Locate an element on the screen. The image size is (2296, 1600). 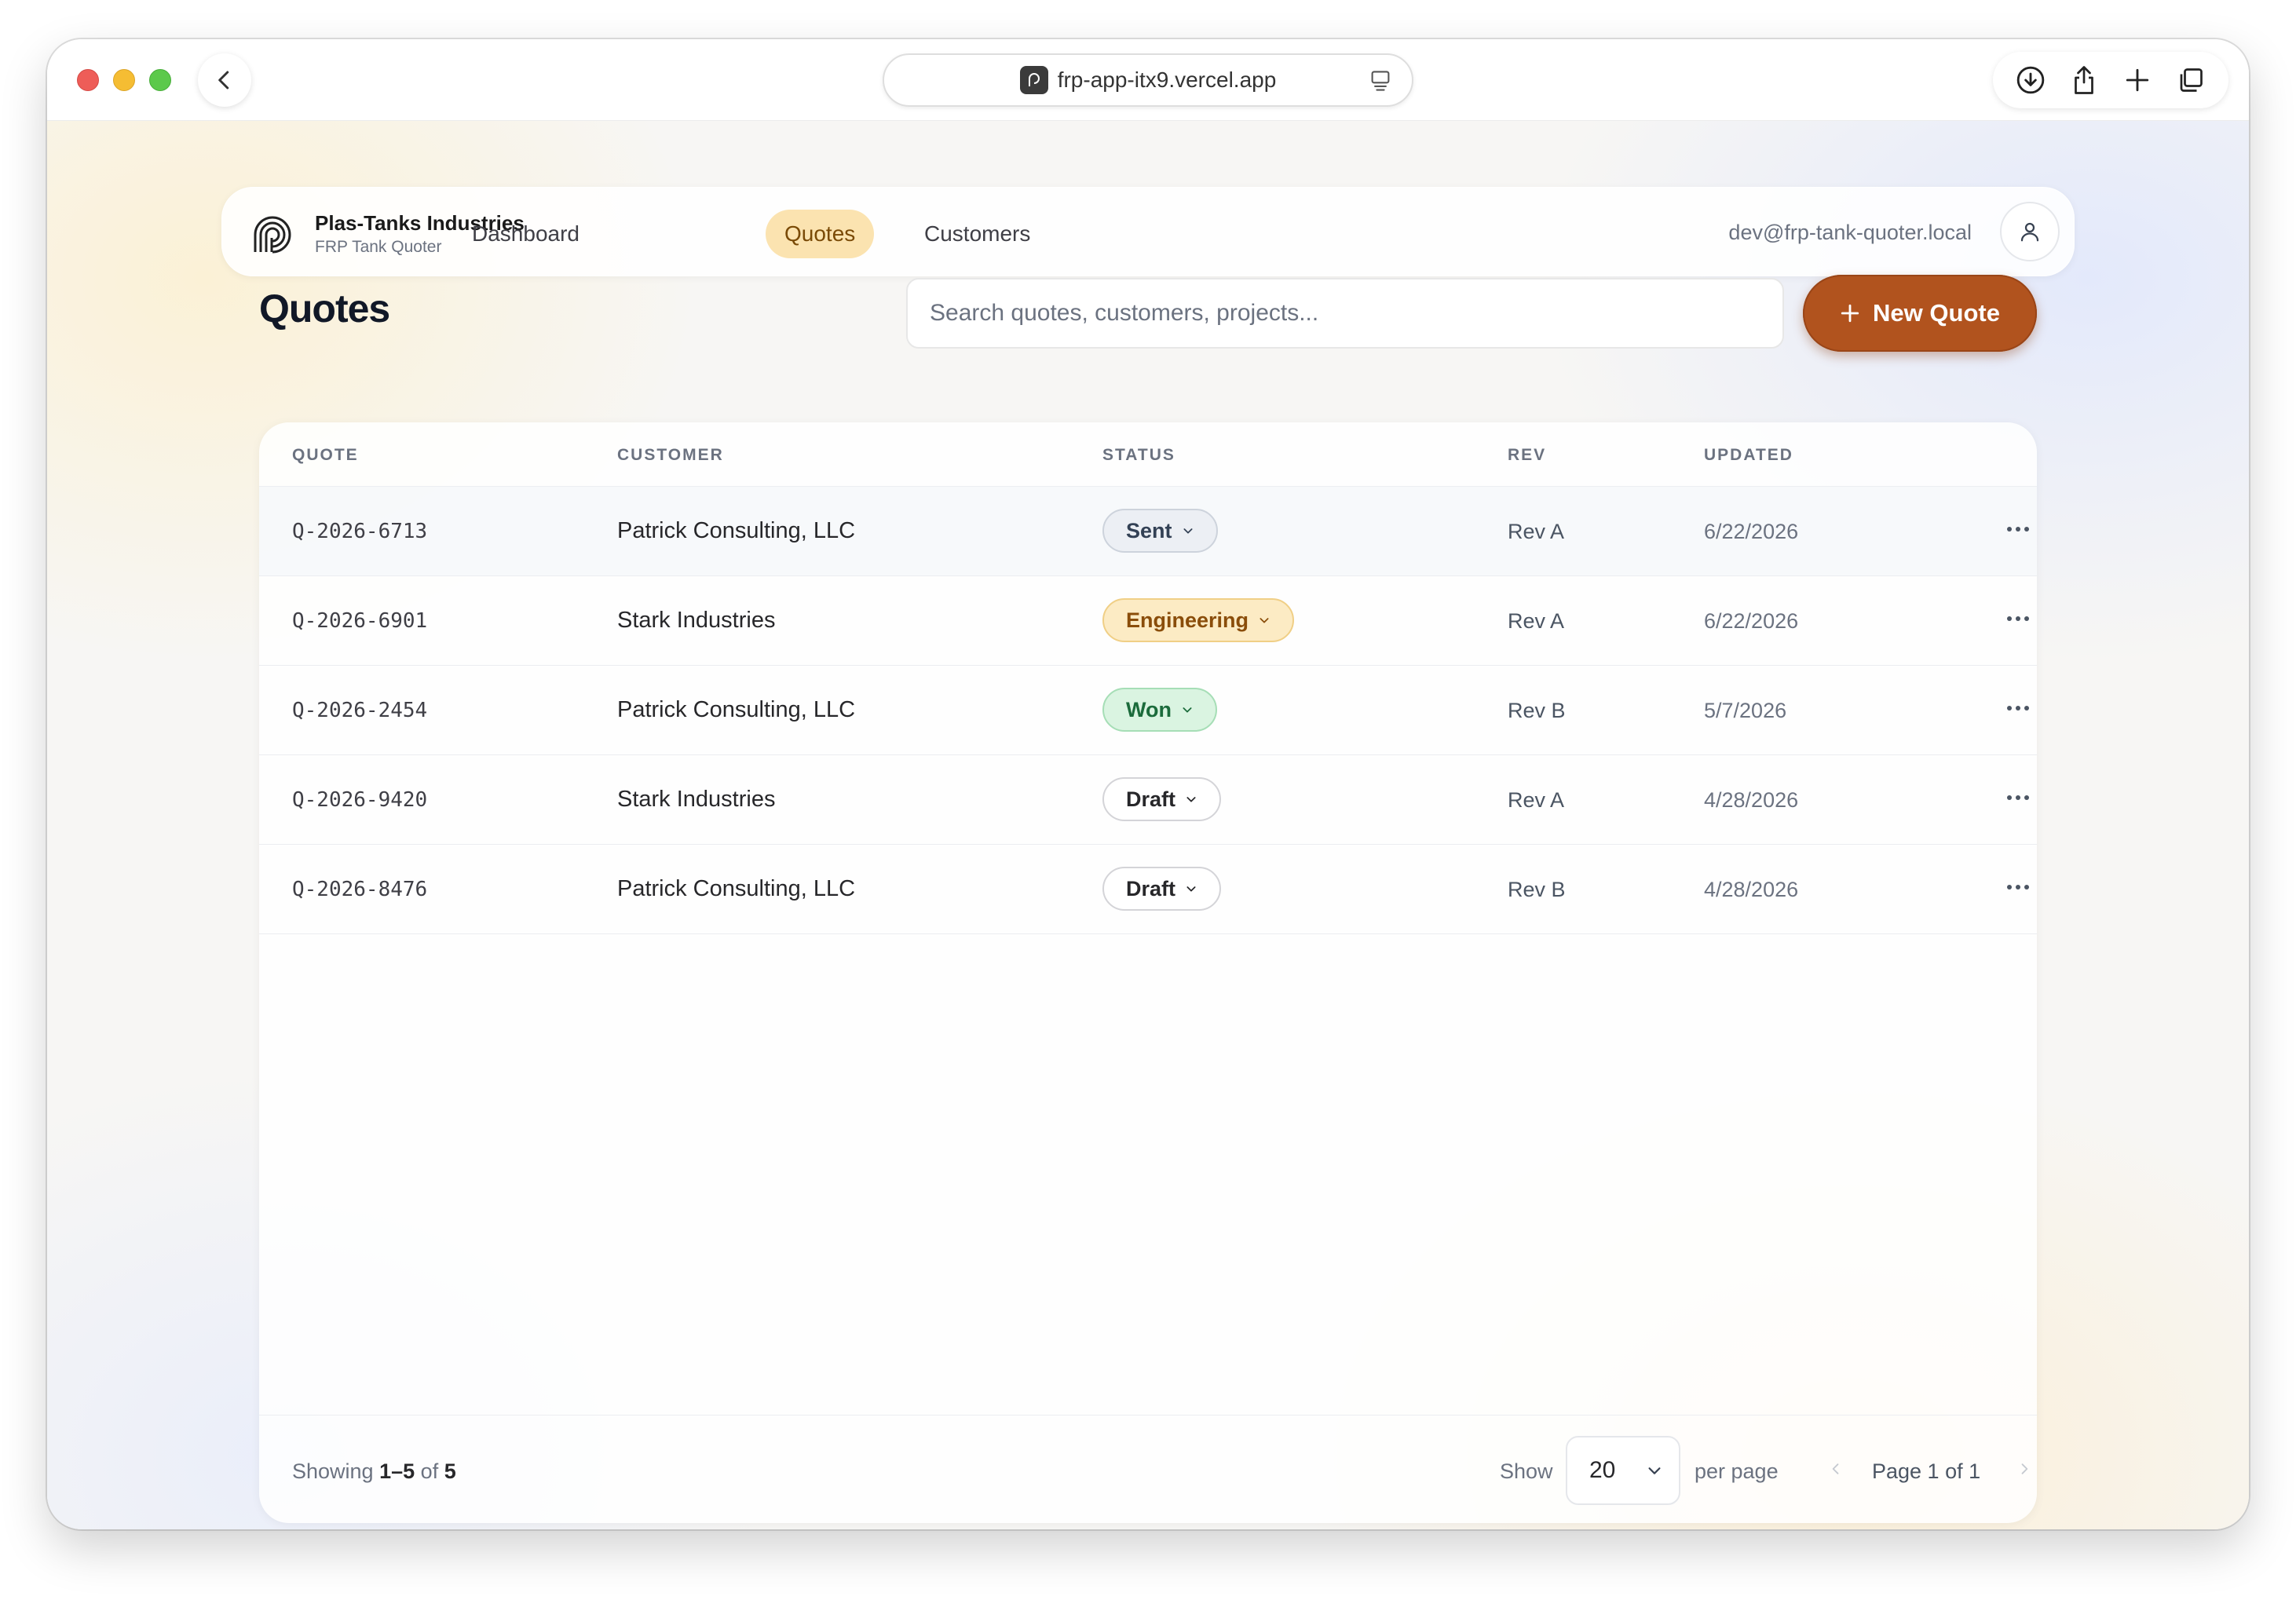
column-header-customer: CUSTOMER is located at coordinates (670, 455).